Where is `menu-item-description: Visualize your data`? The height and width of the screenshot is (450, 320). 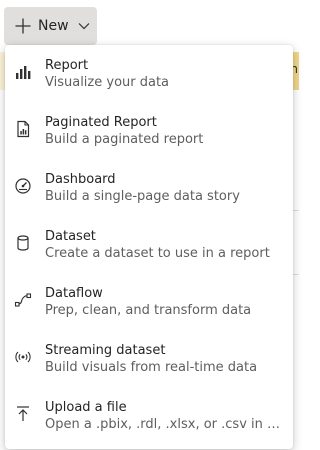 menu-item-description: Visualize your data is located at coordinates (107, 82).